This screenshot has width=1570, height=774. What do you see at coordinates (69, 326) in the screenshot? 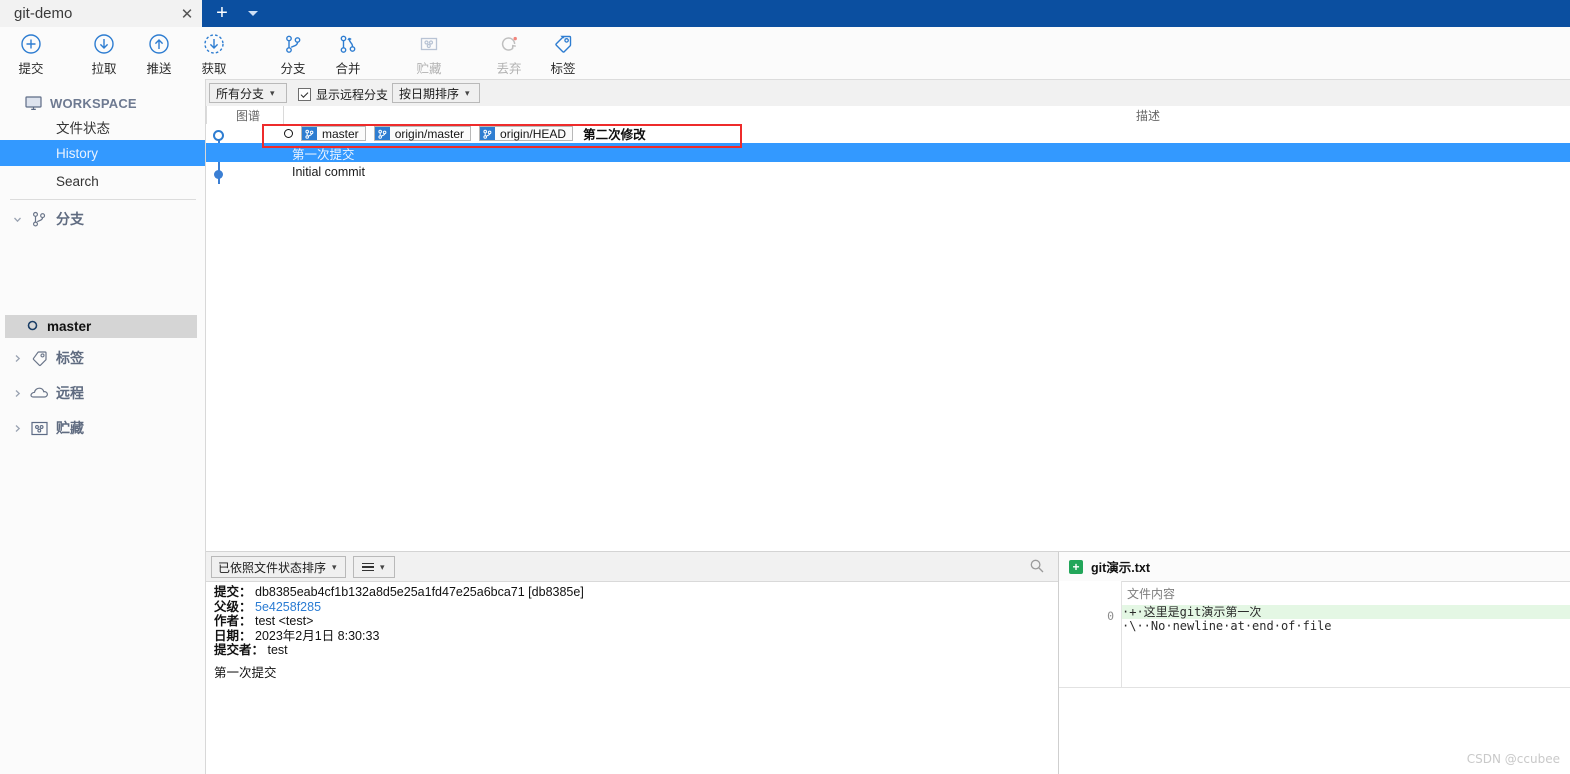
I see `sidebar-branch-master-label: master` at bounding box center [69, 326].